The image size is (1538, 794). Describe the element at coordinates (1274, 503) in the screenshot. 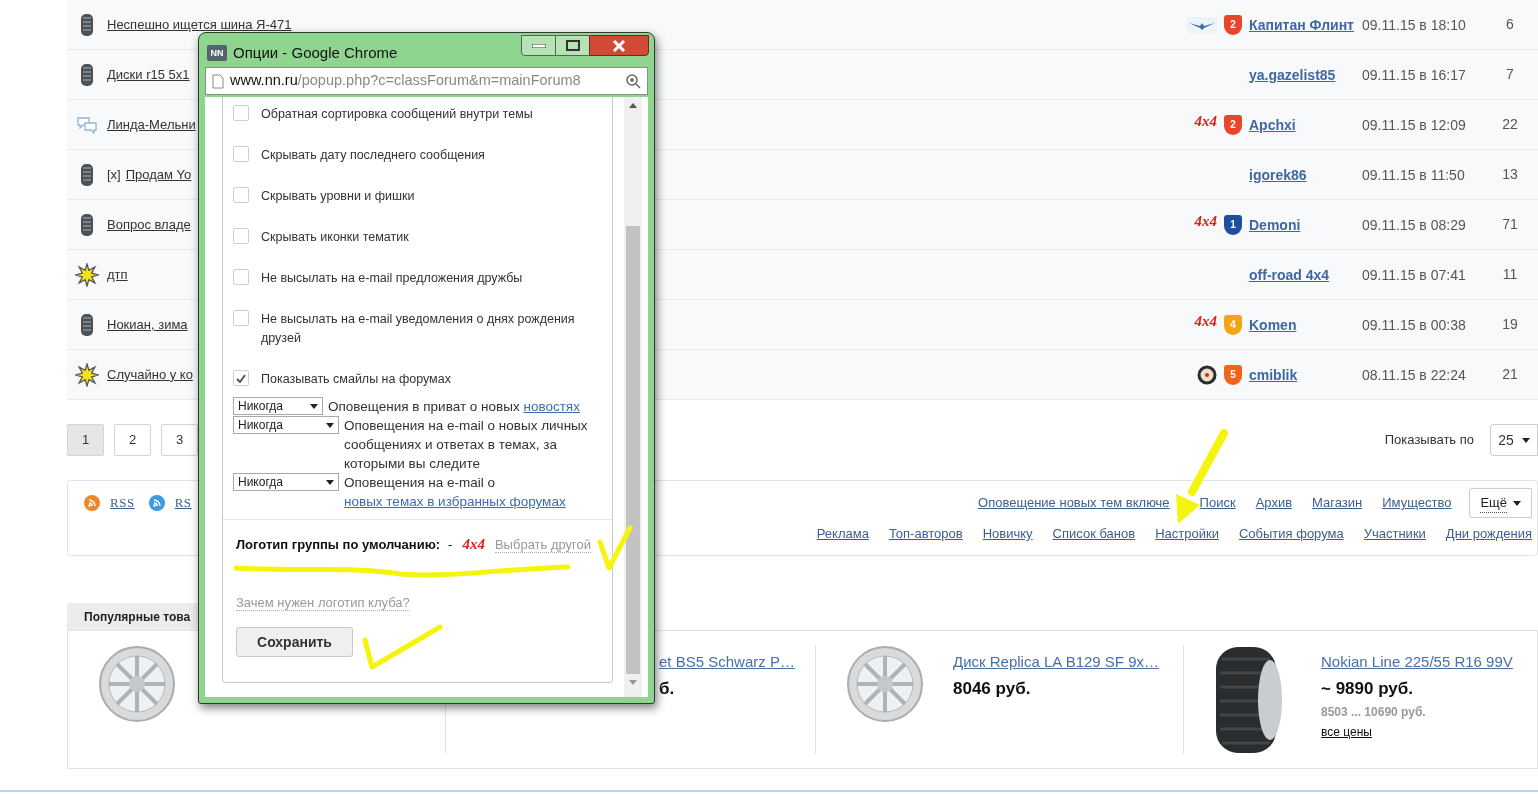

I see `nav-link: Архив` at that location.